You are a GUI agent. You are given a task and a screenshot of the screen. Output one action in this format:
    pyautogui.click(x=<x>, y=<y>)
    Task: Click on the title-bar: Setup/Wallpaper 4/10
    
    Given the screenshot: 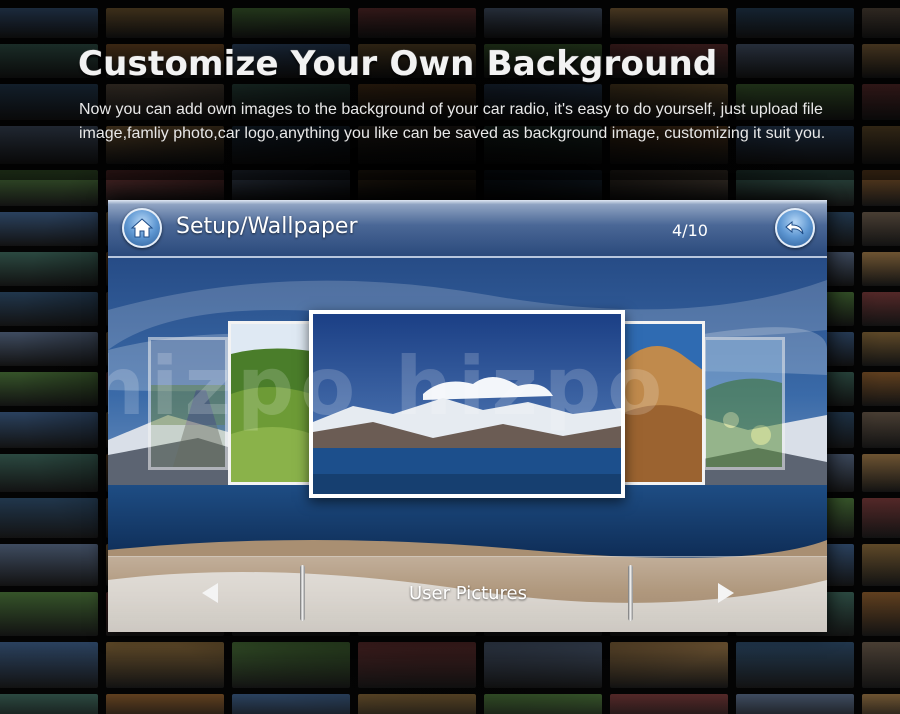 What is the action you would take?
    pyautogui.click(x=467, y=229)
    